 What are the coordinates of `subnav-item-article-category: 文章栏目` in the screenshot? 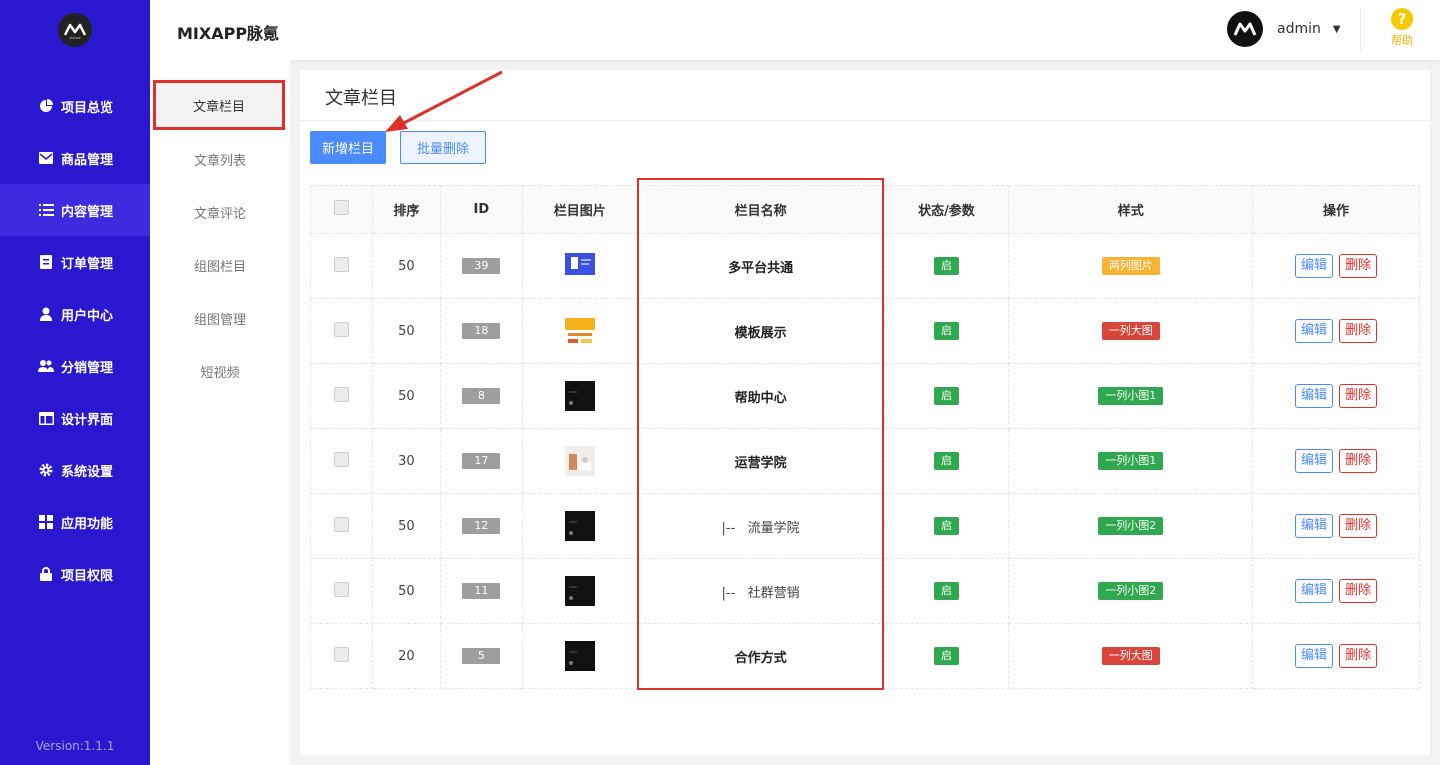 It's located at (219, 105).